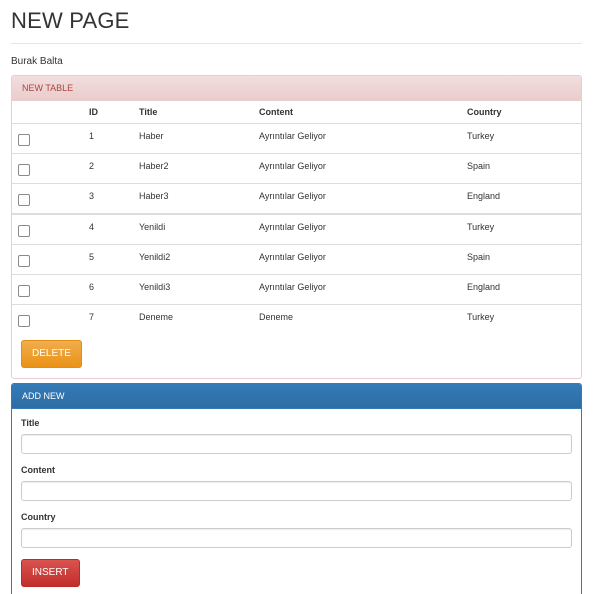 This screenshot has width=593, height=594. What do you see at coordinates (50, 573) in the screenshot?
I see `insert-button: INSERT` at bounding box center [50, 573].